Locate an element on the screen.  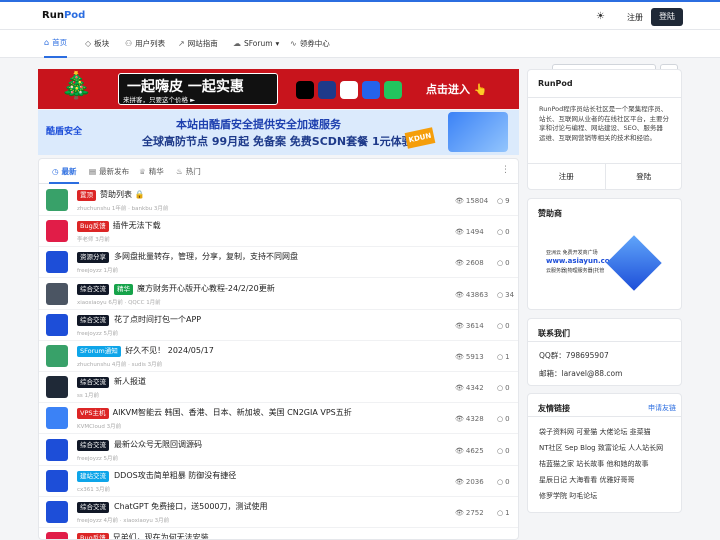
tab-featured: ♕ 精华 is located at coordinates (151, 171).